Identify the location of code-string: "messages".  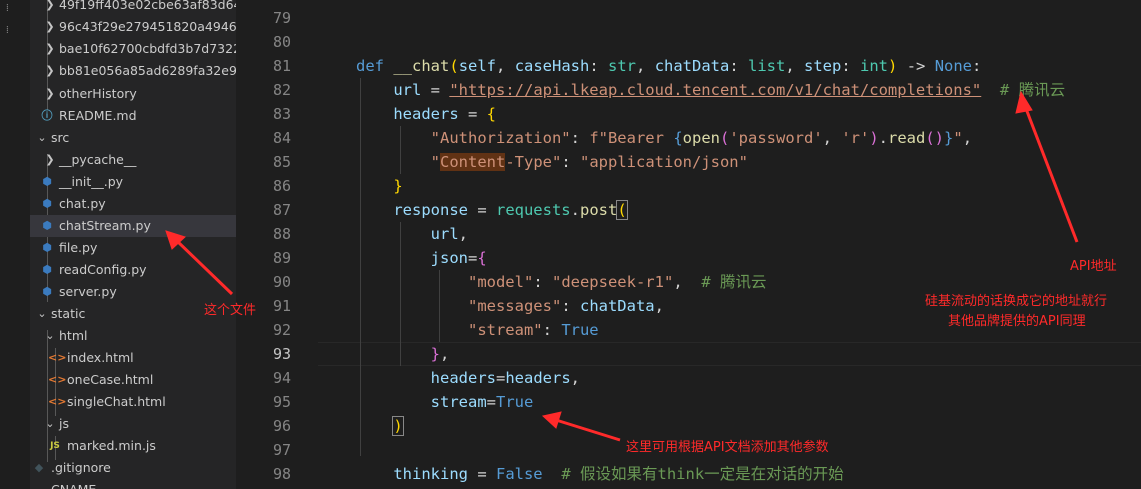
(514, 306).